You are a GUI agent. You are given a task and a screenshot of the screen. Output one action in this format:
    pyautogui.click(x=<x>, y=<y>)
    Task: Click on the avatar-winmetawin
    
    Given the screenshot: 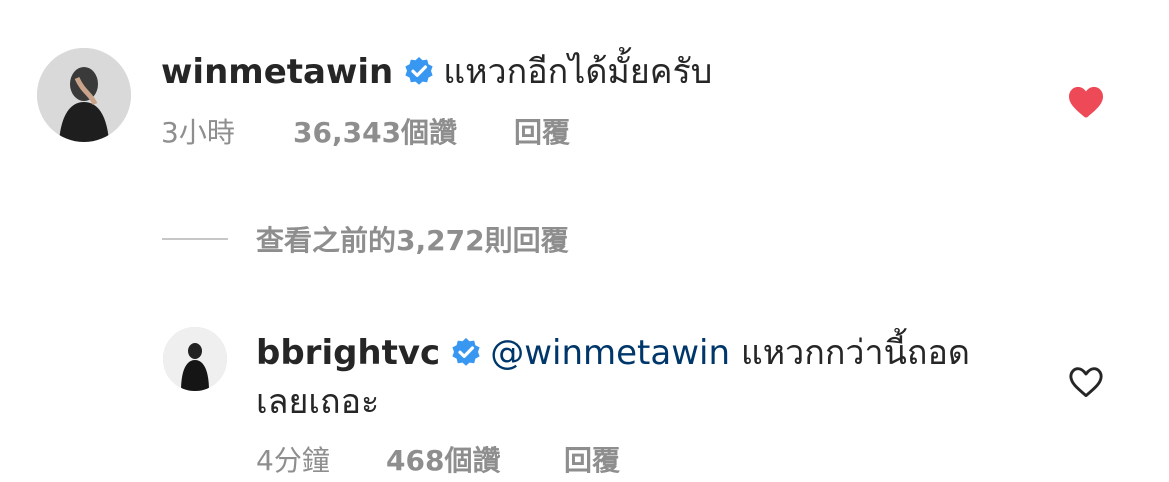 What is the action you would take?
    pyautogui.click(x=84, y=95)
    